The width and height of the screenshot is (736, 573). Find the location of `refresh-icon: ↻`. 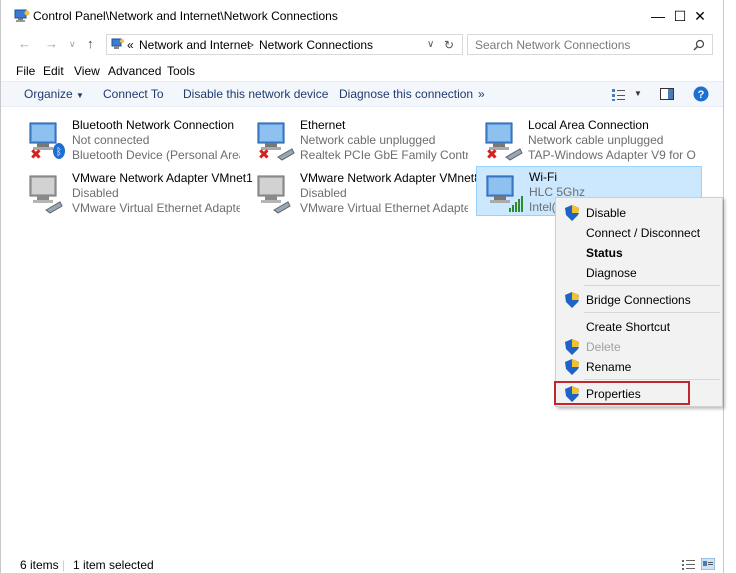

refresh-icon: ↻ is located at coordinates (449, 45).